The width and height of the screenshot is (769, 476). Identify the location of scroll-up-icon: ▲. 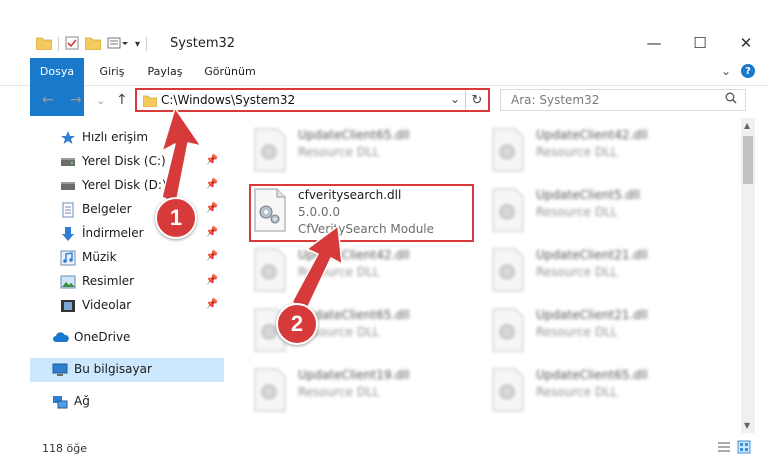
(747, 125).